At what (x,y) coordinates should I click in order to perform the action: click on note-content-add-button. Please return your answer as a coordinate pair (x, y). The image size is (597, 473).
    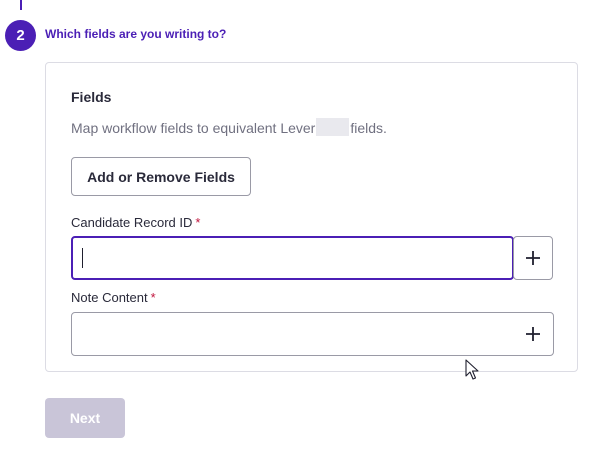
    Looking at the image, I should click on (533, 334).